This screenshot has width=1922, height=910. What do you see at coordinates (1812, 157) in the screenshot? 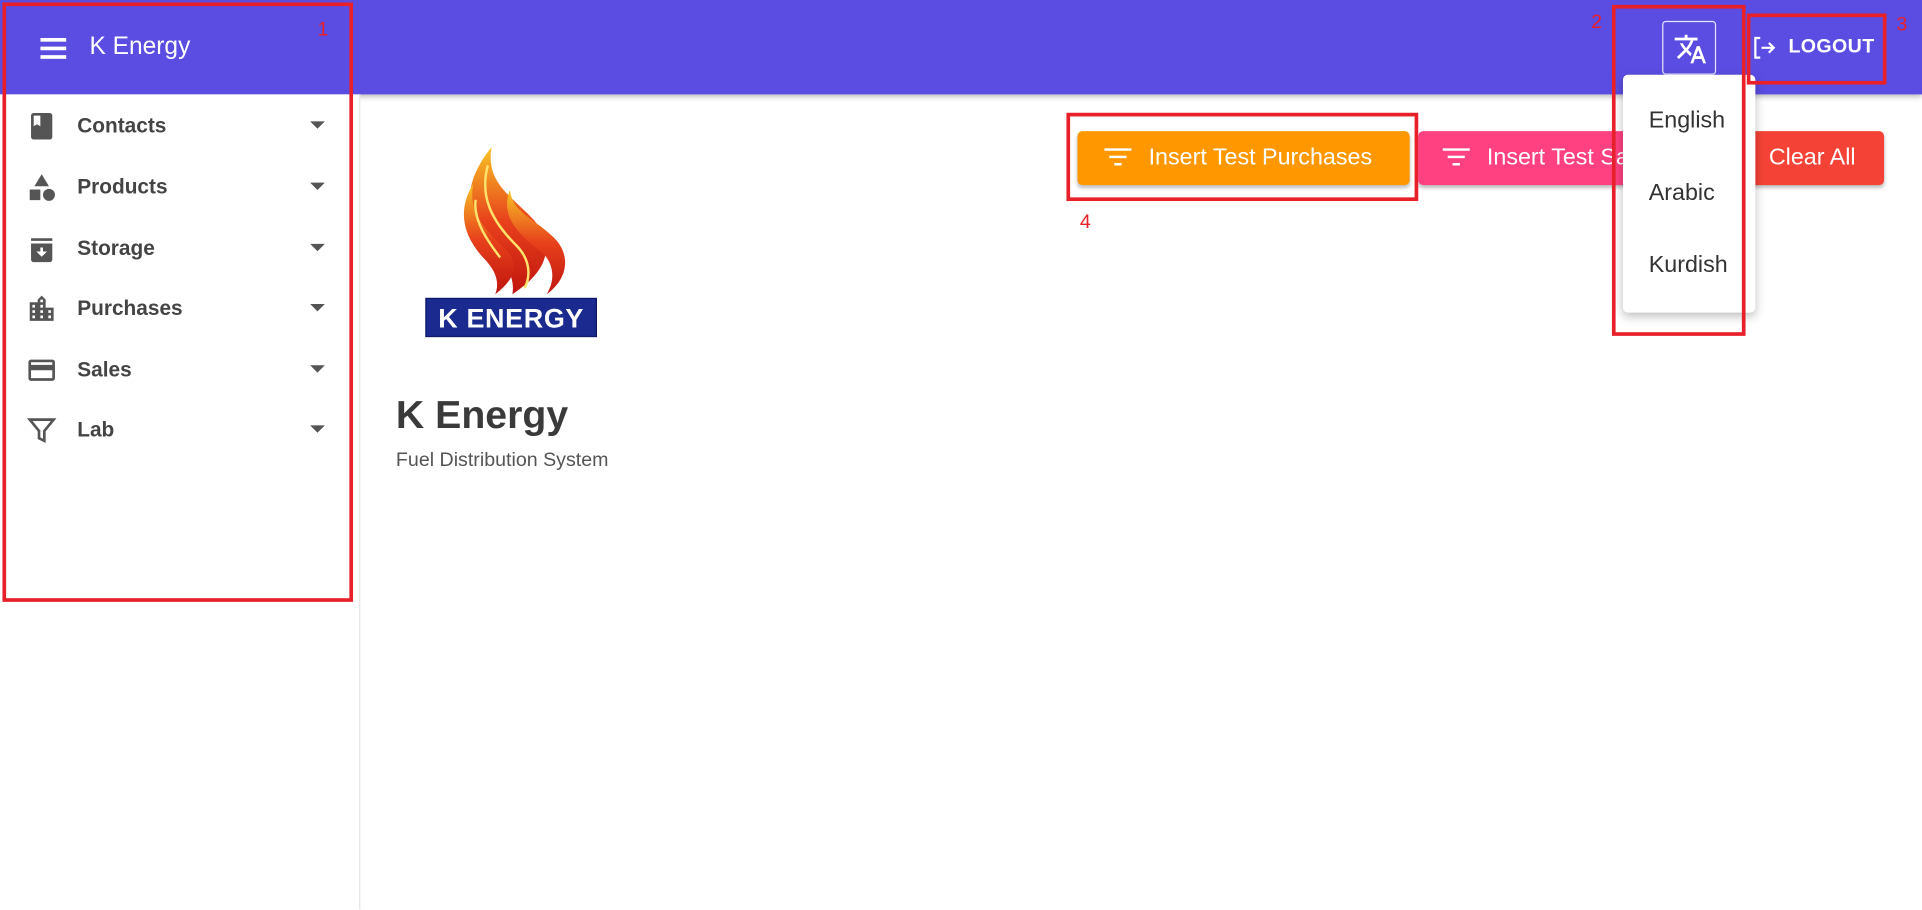
I see `button-label: Clear All` at bounding box center [1812, 157].